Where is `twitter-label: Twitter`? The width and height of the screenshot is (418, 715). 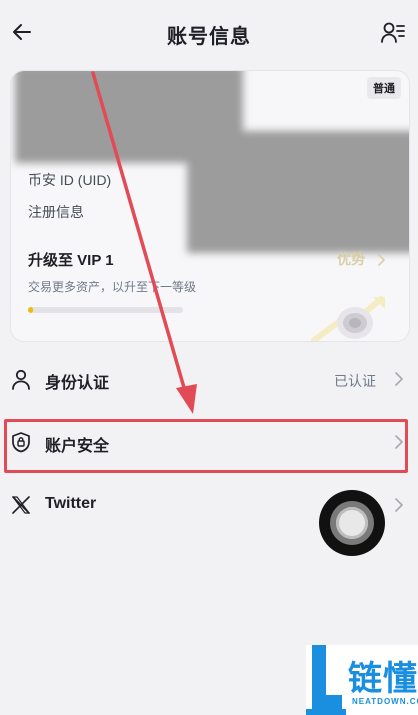 twitter-label: Twitter is located at coordinates (71, 503).